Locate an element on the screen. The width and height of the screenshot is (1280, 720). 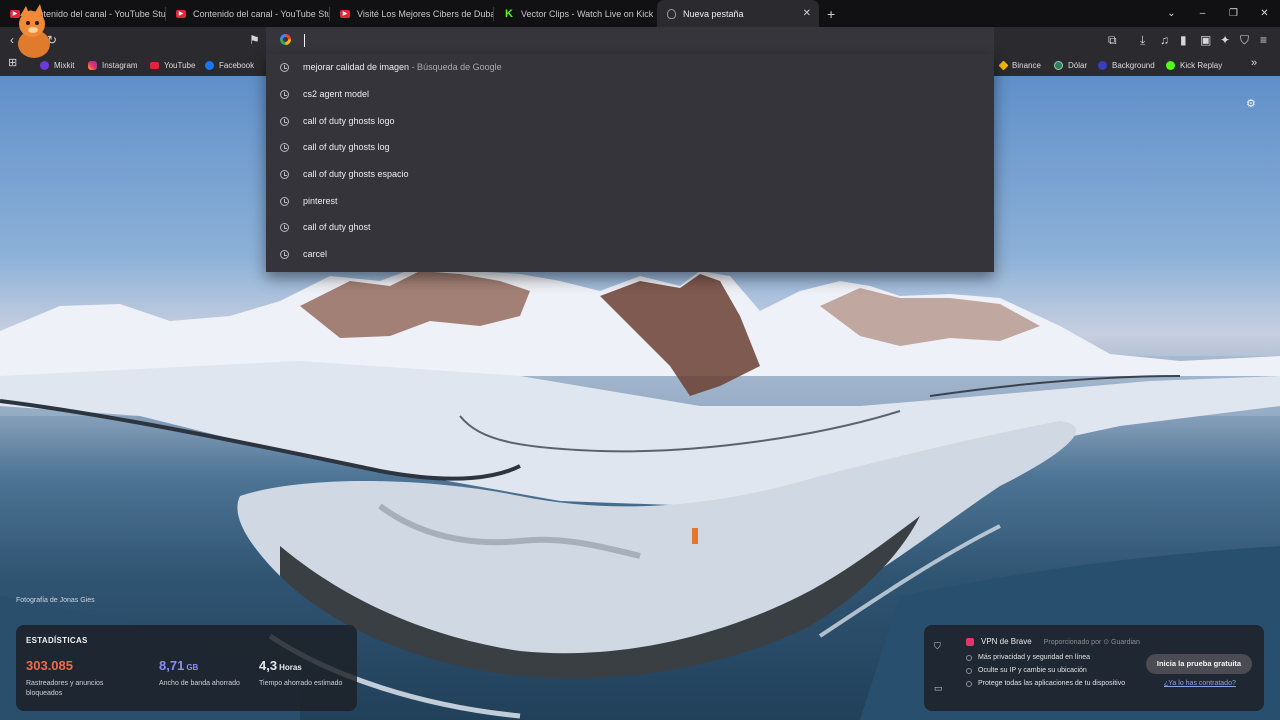
menu-icon: ≡ is located at coordinates (1263, 40).